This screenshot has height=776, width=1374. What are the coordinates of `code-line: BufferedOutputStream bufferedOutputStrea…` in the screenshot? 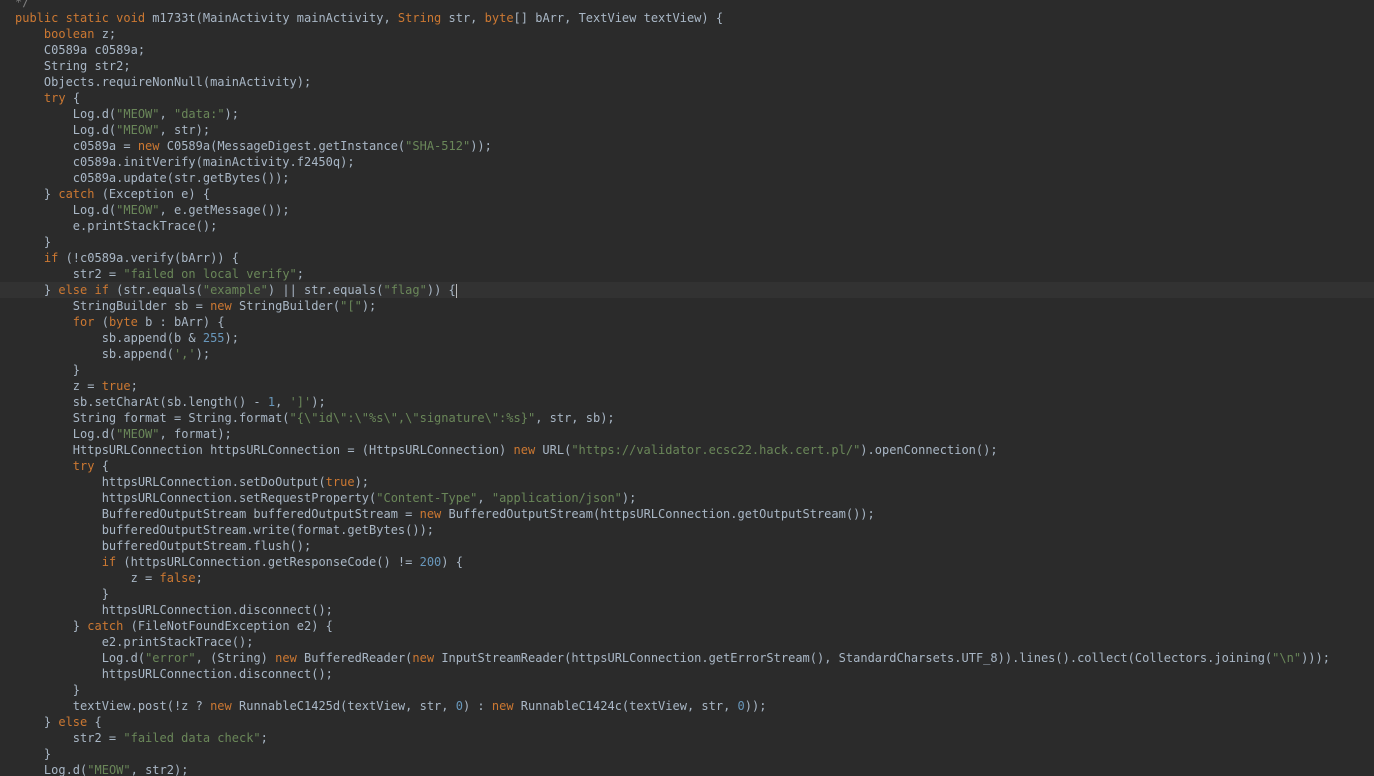 It's located at (694, 514).